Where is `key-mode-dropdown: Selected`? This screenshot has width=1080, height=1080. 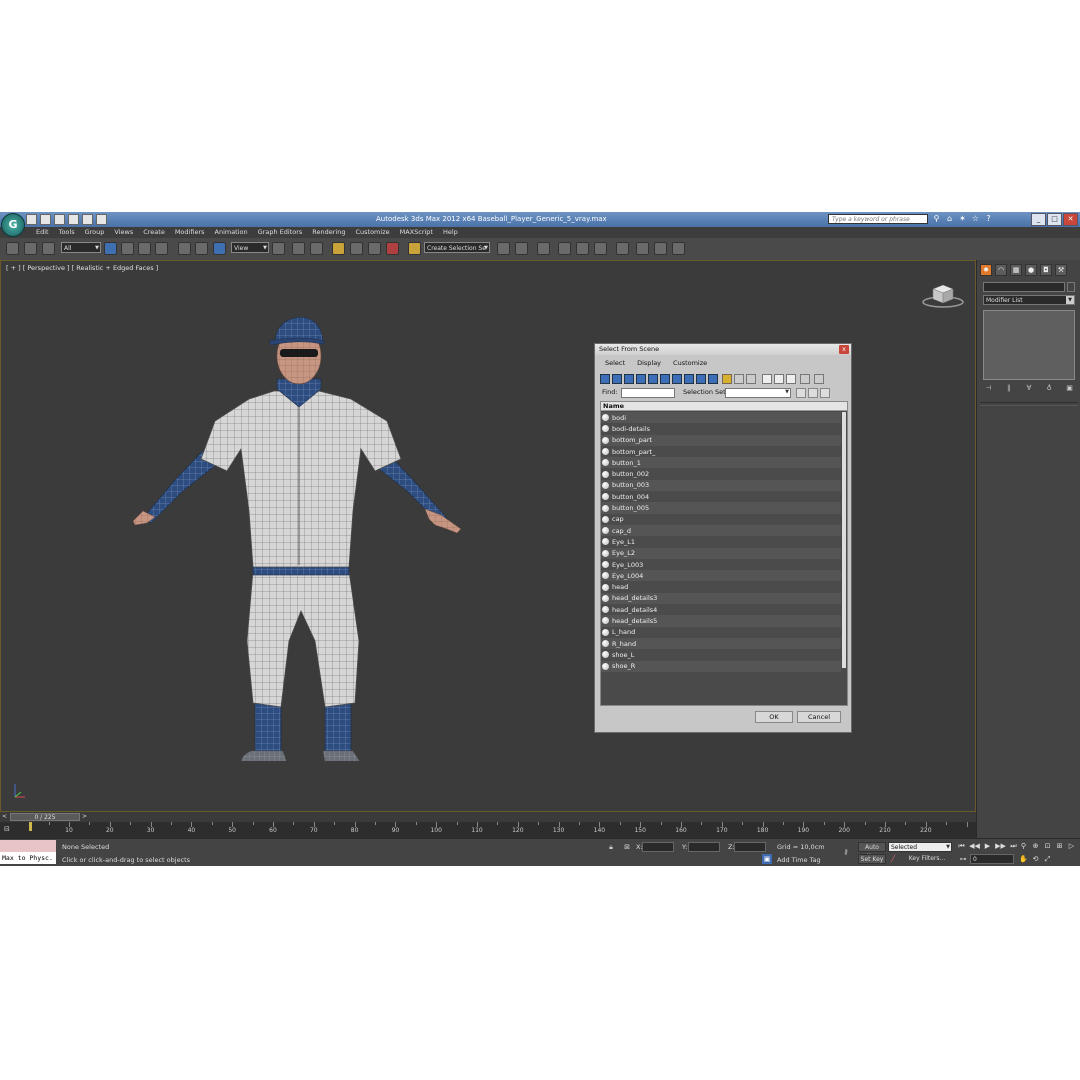
key-mode-dropdown: Selected is located at coordinates (920, 847).